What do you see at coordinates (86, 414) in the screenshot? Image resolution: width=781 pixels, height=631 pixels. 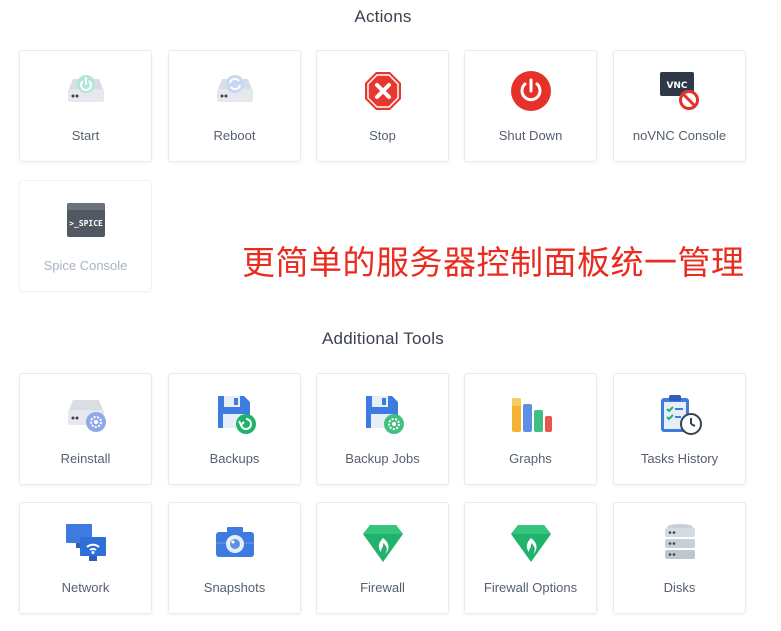 I see `server-gear-icon` at bounding box center [86, 414].